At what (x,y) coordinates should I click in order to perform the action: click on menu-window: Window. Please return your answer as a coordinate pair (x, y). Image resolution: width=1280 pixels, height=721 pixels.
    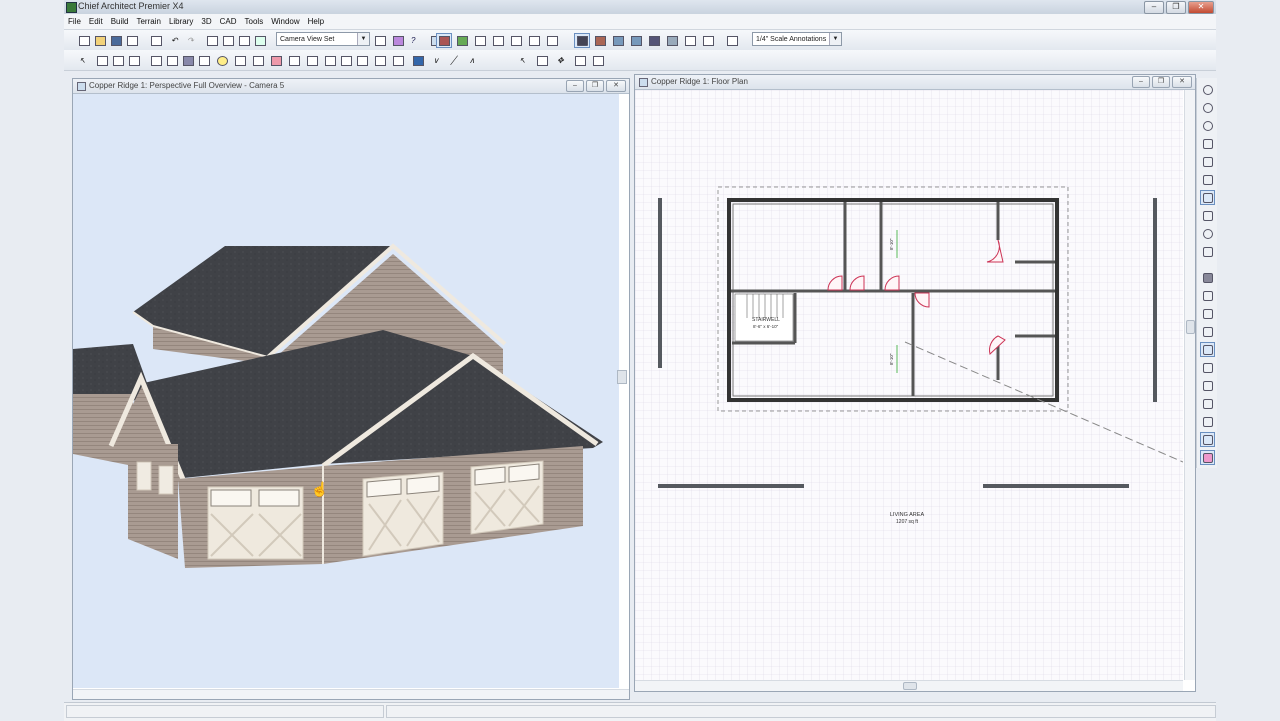
    Looking at the image, I should click on (285, 21).